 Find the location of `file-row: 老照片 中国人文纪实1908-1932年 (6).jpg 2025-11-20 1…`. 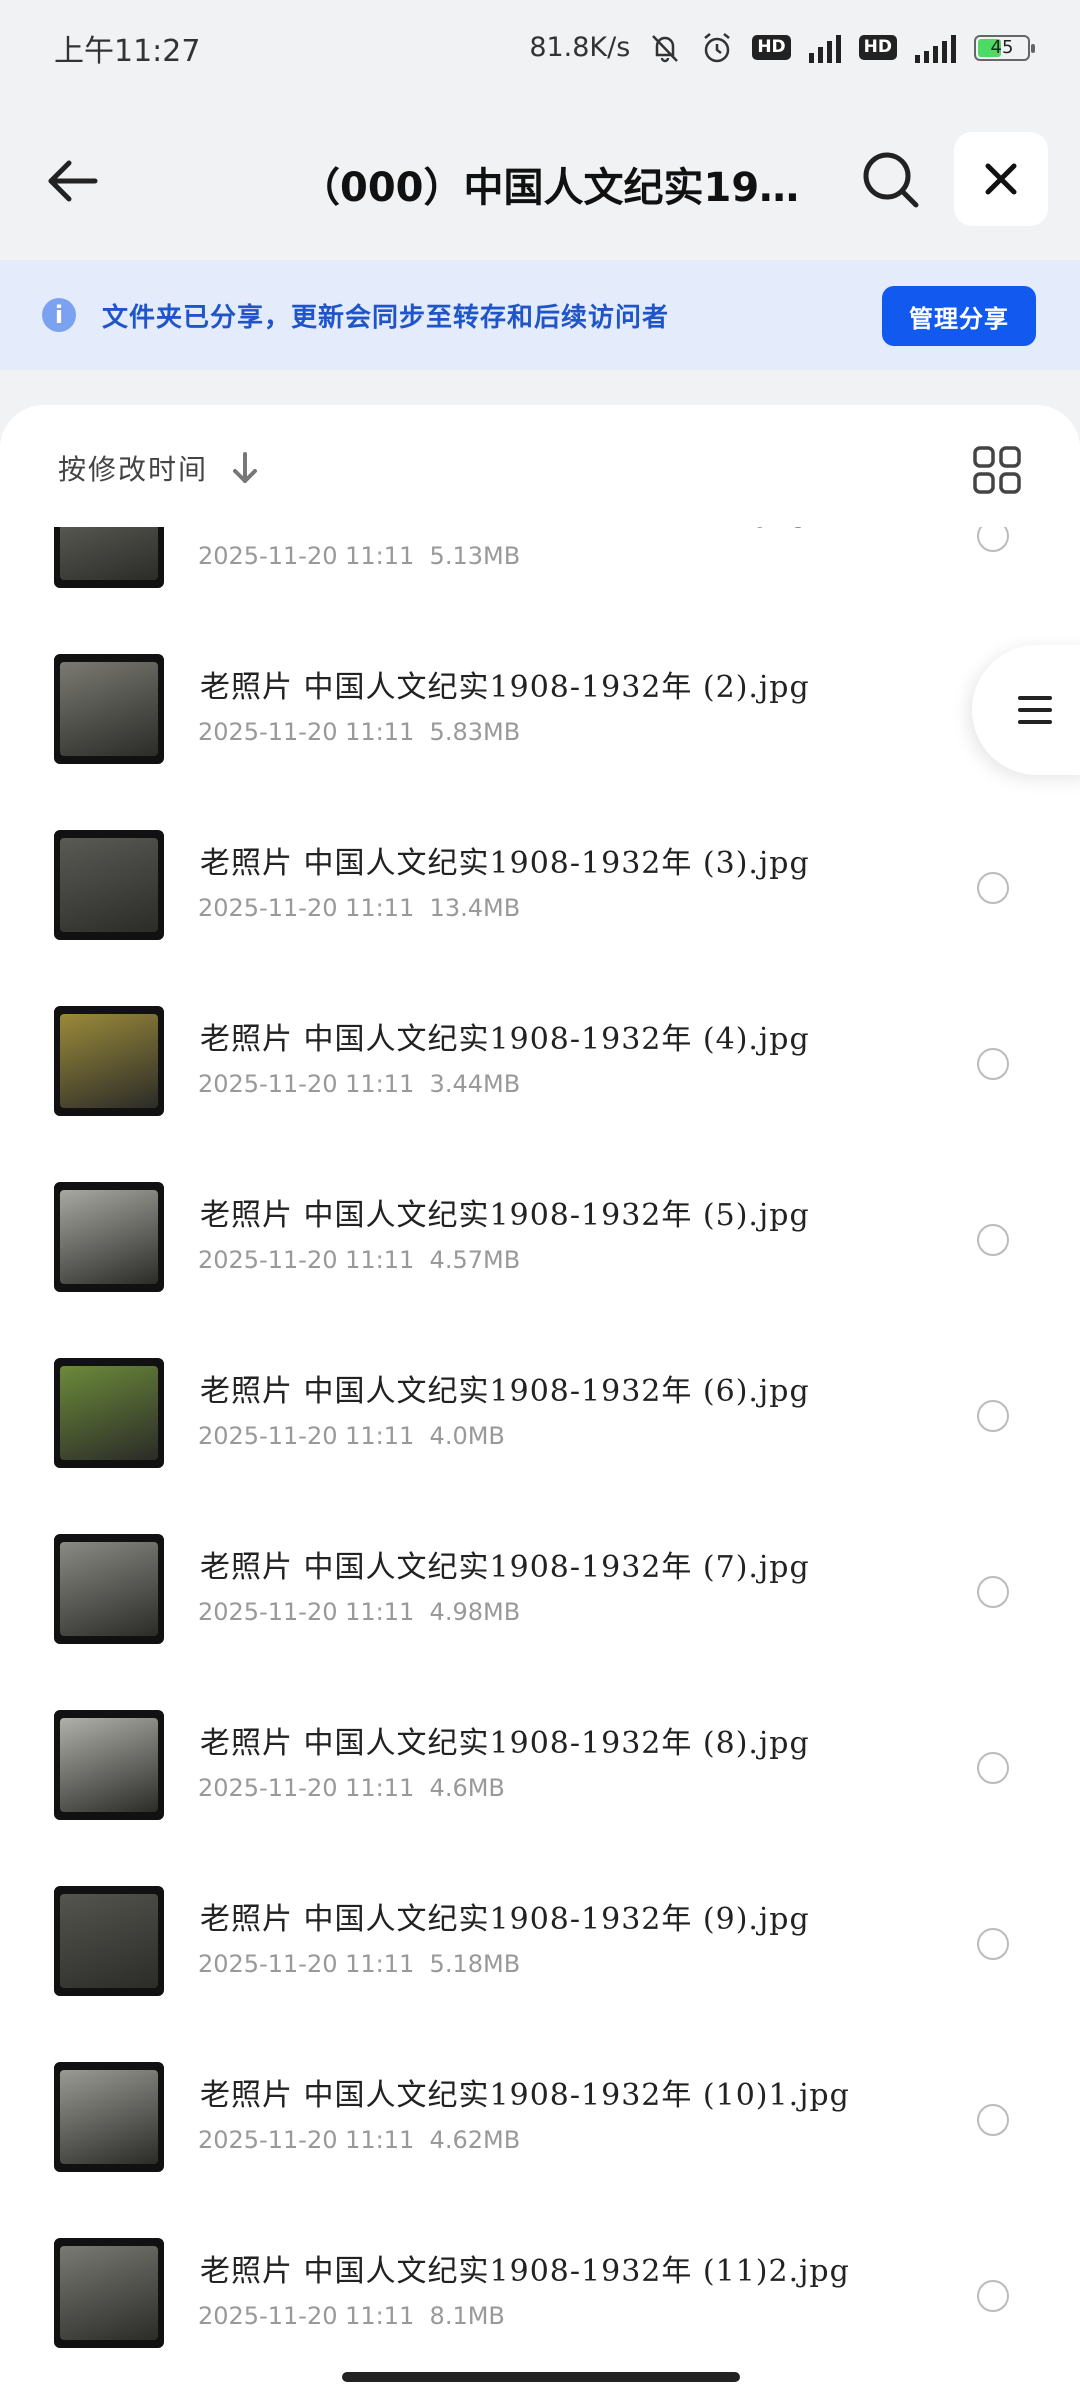

file-row: 老照片 中国人文纪实1908-1932年 (6).jpg 2025-11-20 1… is located at coordinates (540, 1446).